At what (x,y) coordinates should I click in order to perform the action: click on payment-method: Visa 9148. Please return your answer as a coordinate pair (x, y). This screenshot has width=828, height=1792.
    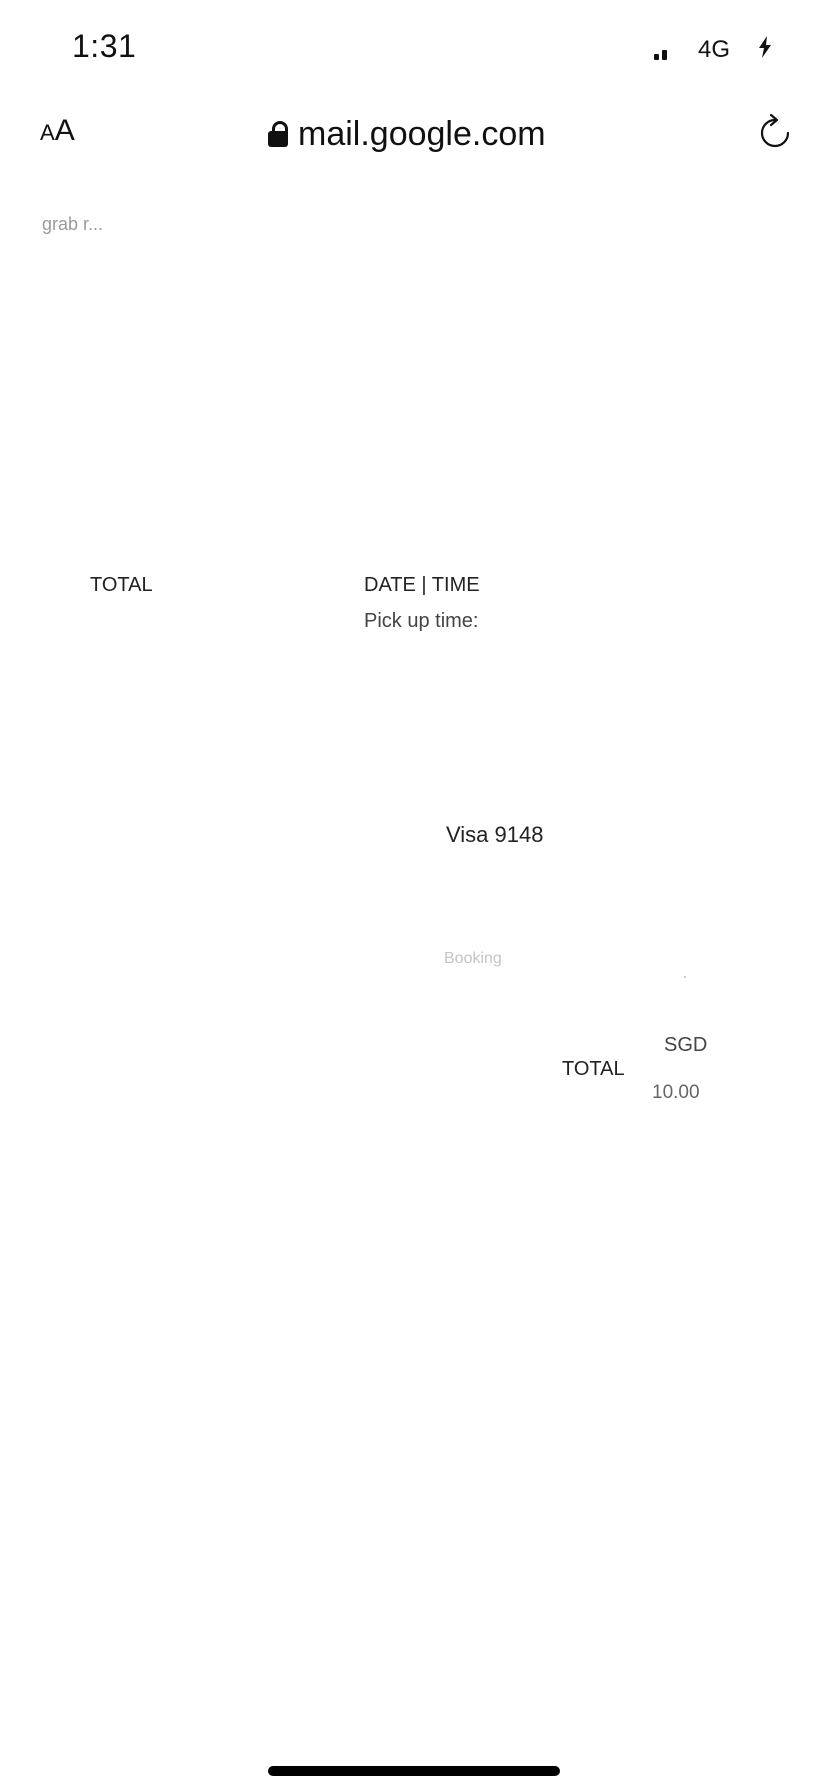
    Looking at the image, I should click on (495, 834).